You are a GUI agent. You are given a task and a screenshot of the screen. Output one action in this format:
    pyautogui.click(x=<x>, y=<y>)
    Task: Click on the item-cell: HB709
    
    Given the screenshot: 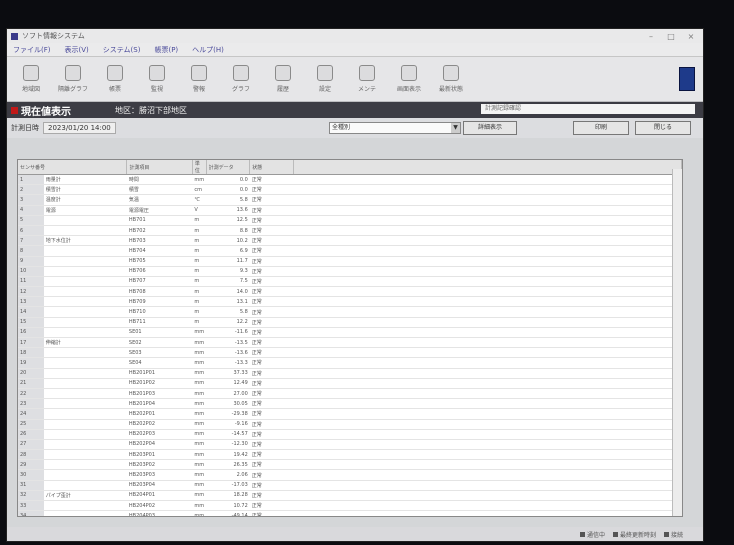 What is the action you would take?
    pyautogui.click(x=159, y=302)
    